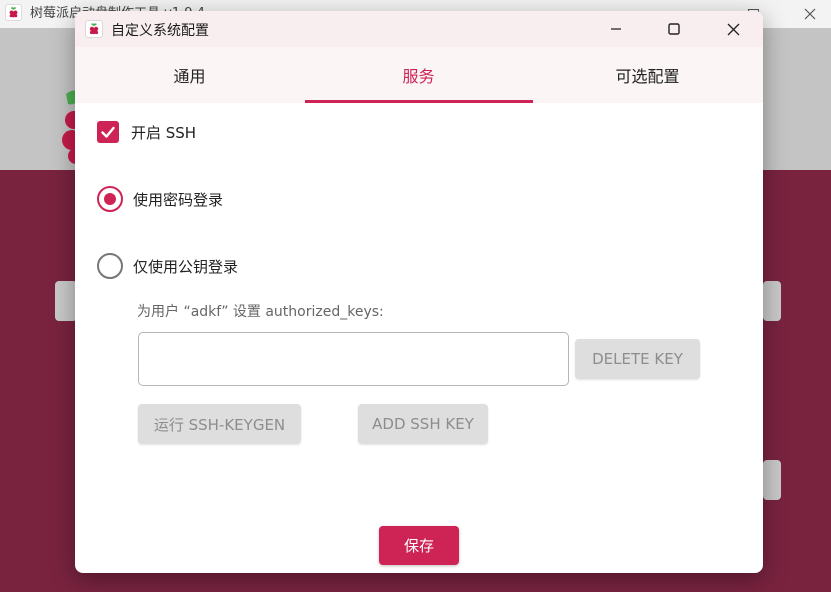 This screenshot has height=592, width=831. What do you see at coordinates (419, 545) in the screenshot?
I see `save-button: 保存` at bounding box center [419, 545].